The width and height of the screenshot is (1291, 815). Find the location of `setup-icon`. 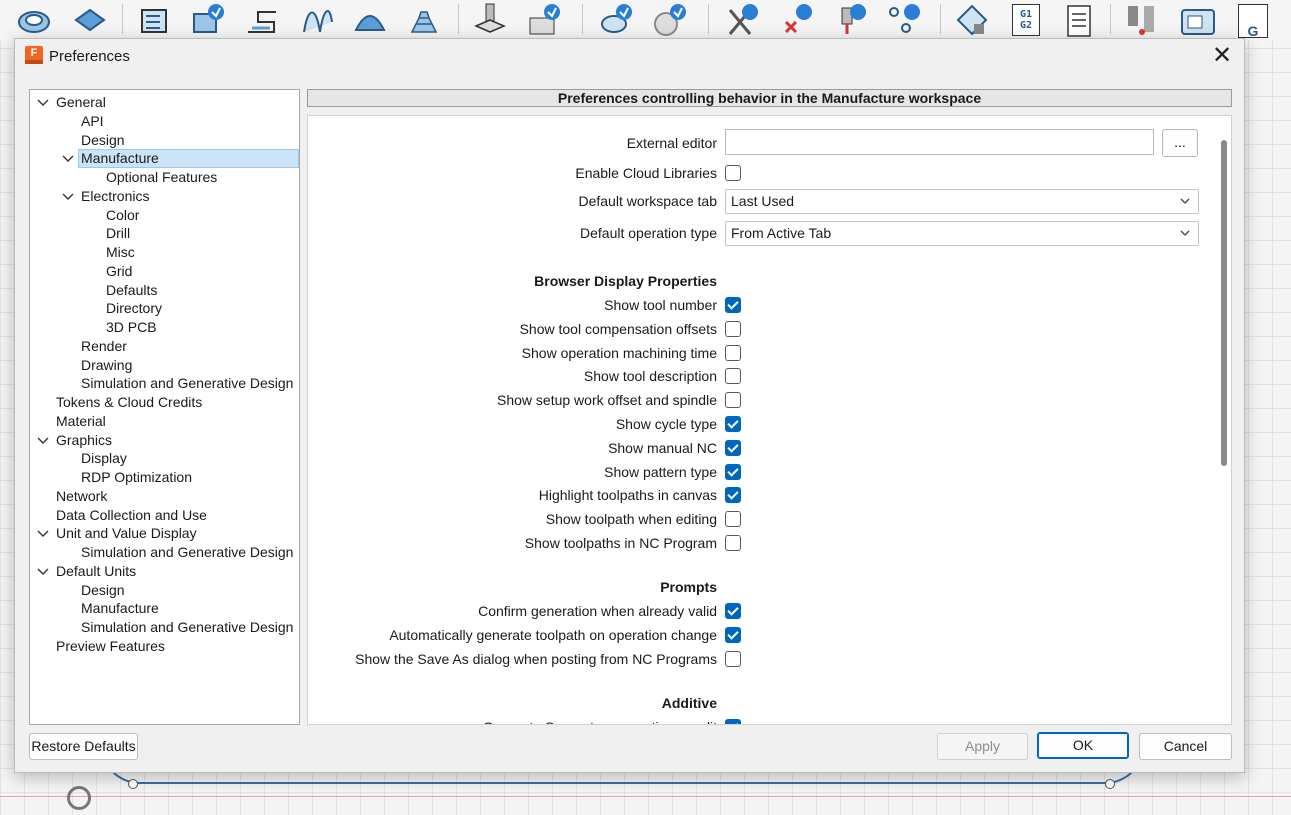

setup-icon is located at coordinates (34, 20).